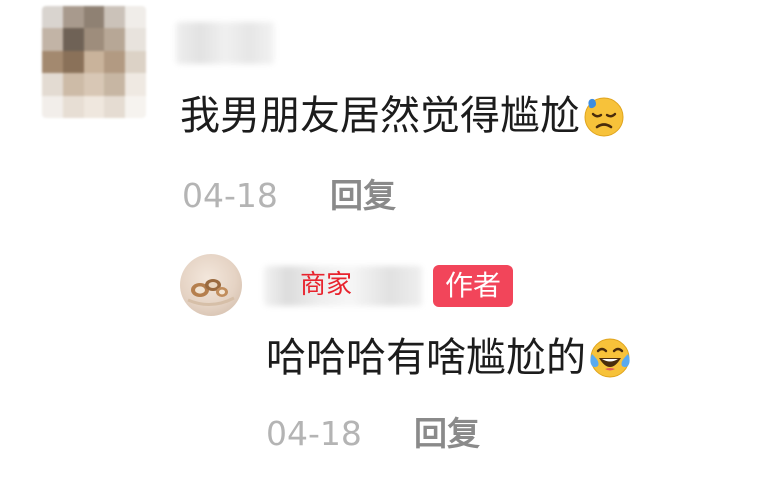 The image size is (766, 500). Describe the element at coordinates (326, 285) in the screenshot. I see `merchant-tag: 商家` at that location.